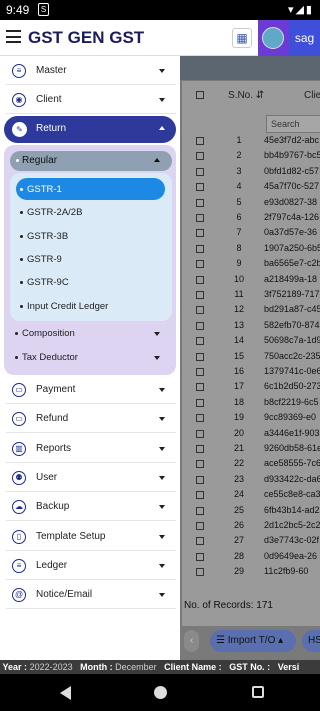 The image size is (320, 711). Describe the element at coordinates (65, 693) in the screenshot. I see `back-icon` at that location.